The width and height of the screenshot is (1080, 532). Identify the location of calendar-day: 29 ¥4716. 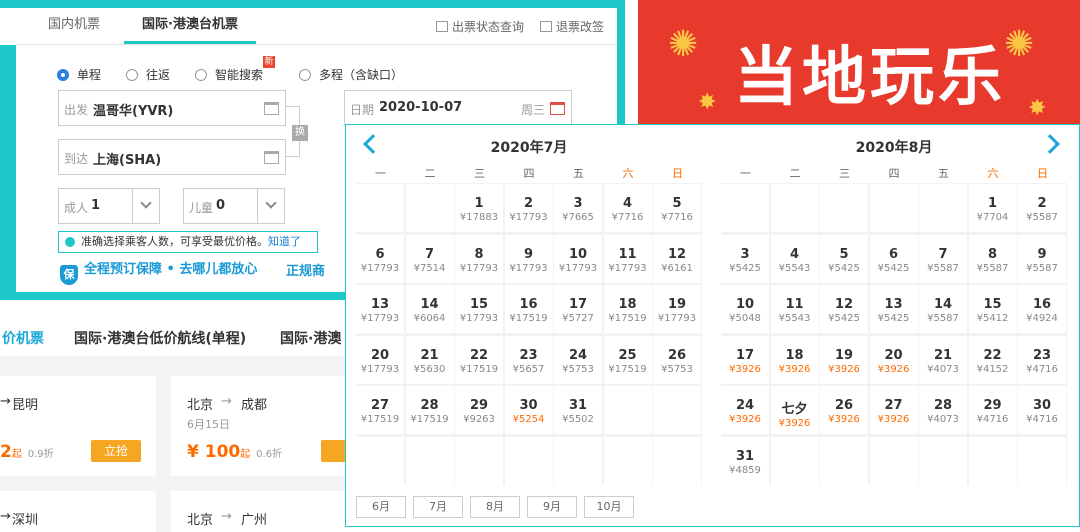
(992, 410).